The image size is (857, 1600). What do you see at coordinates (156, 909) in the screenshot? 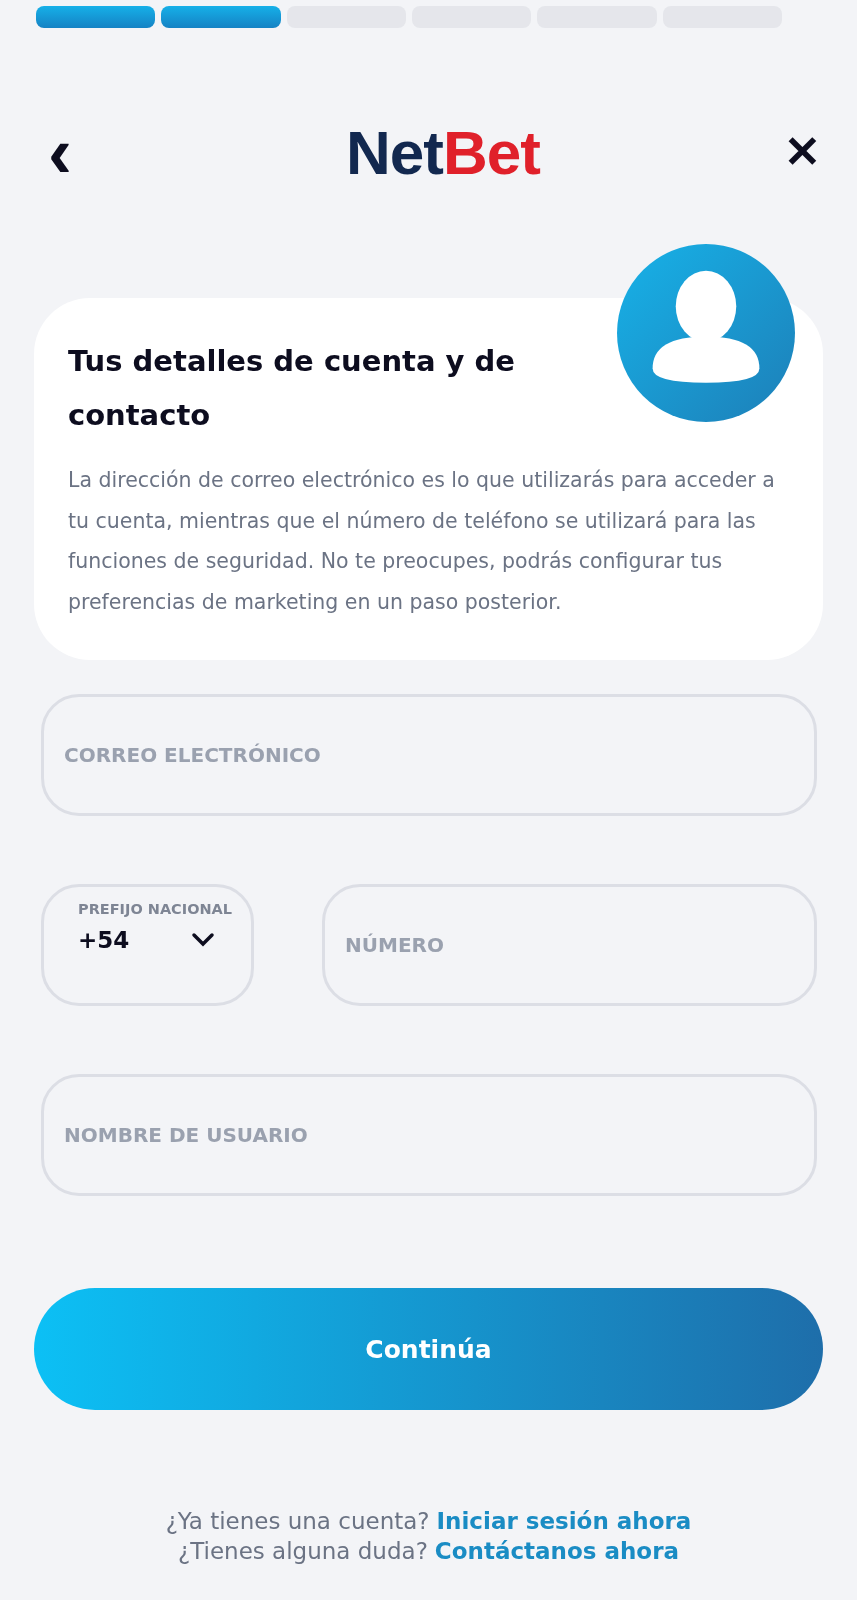
I see `prefix-label: PREFIJO NACIONAL` at bounding box center [156, 909].